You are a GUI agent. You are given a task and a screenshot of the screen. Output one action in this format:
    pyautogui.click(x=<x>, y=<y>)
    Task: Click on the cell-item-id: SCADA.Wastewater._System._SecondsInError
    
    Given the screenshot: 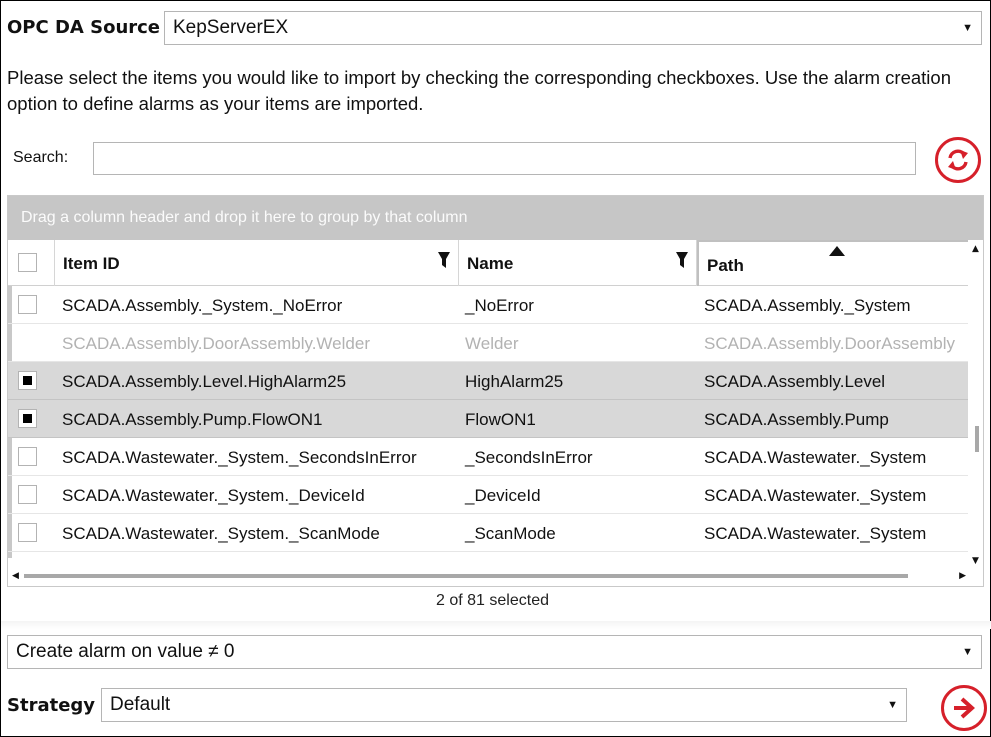 What is the action you would take?
    pyautogui.click(x=239, y=457)
    